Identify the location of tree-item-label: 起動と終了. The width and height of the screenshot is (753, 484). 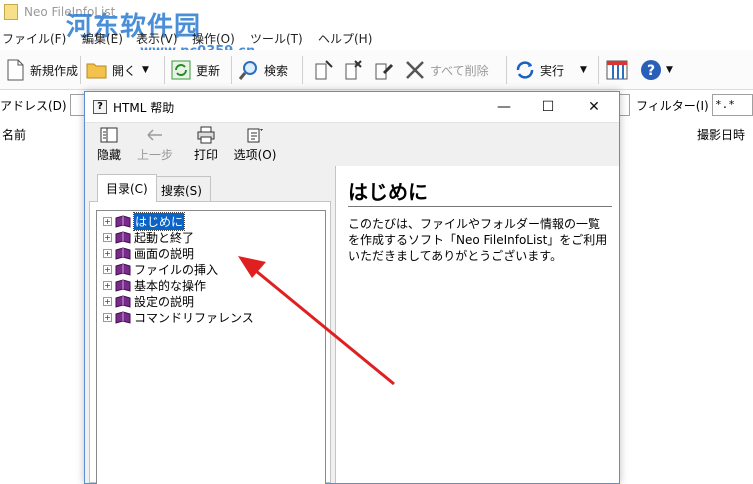
(164, 237).